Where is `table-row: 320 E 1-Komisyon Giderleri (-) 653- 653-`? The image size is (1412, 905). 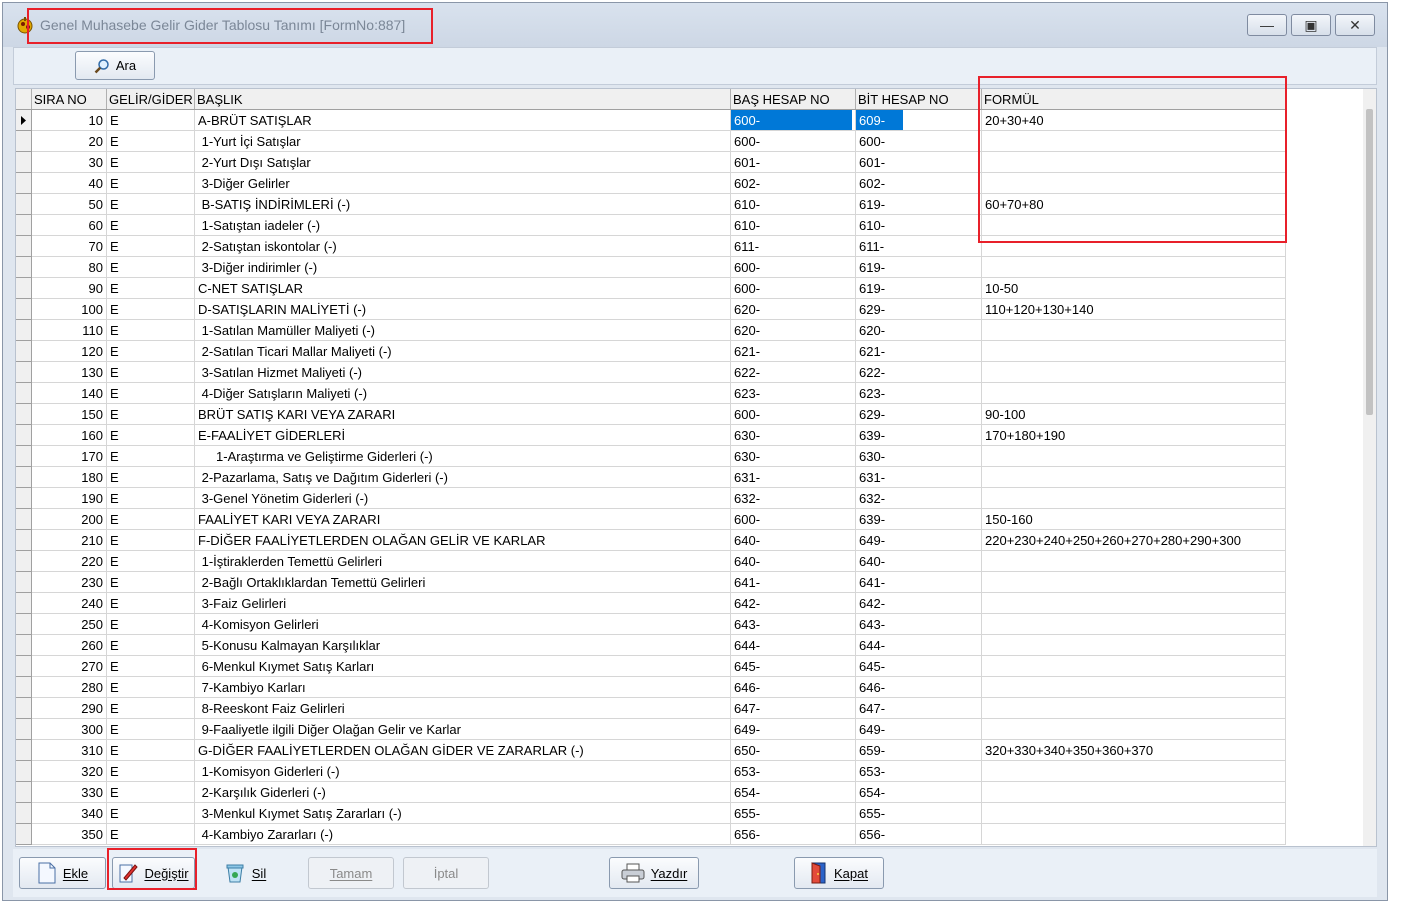 table-row: 320 E 1-Komisyon Giderleri (-) 653- 653- is located at coordinates (651, 771).